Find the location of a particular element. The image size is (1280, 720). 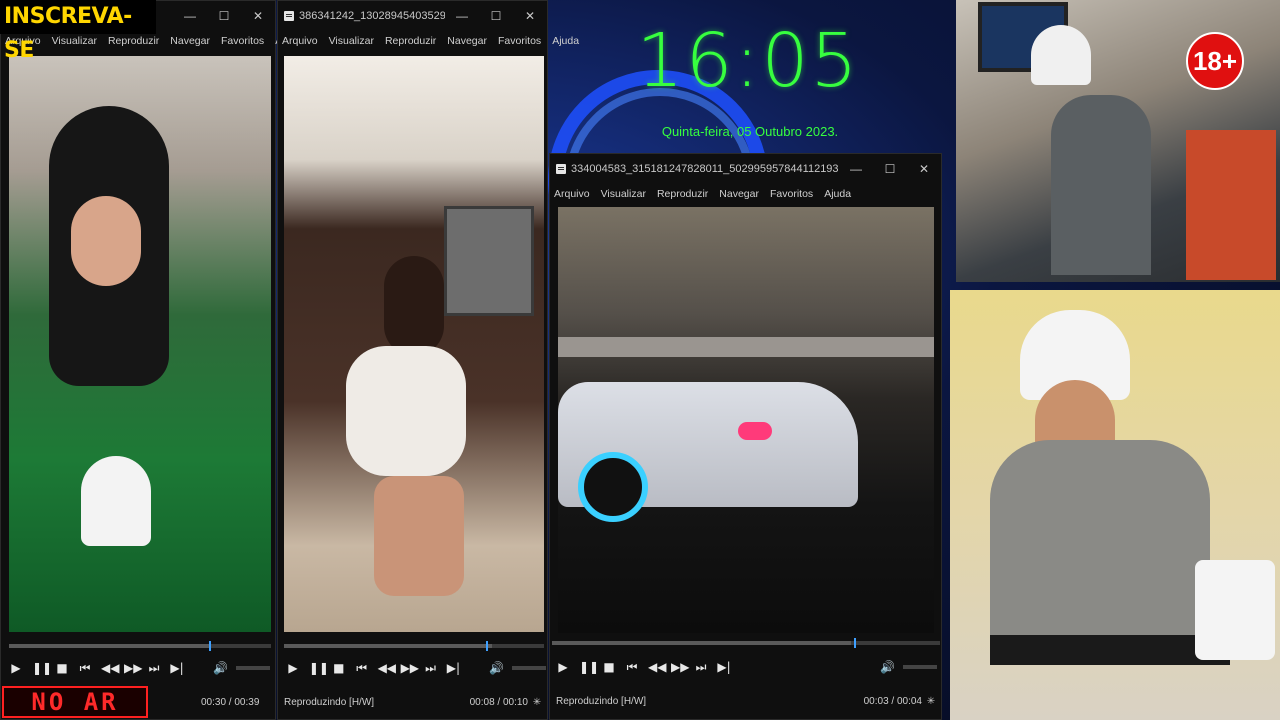

age-rating-badge: 18+ is located at coordinates (1215, 61).